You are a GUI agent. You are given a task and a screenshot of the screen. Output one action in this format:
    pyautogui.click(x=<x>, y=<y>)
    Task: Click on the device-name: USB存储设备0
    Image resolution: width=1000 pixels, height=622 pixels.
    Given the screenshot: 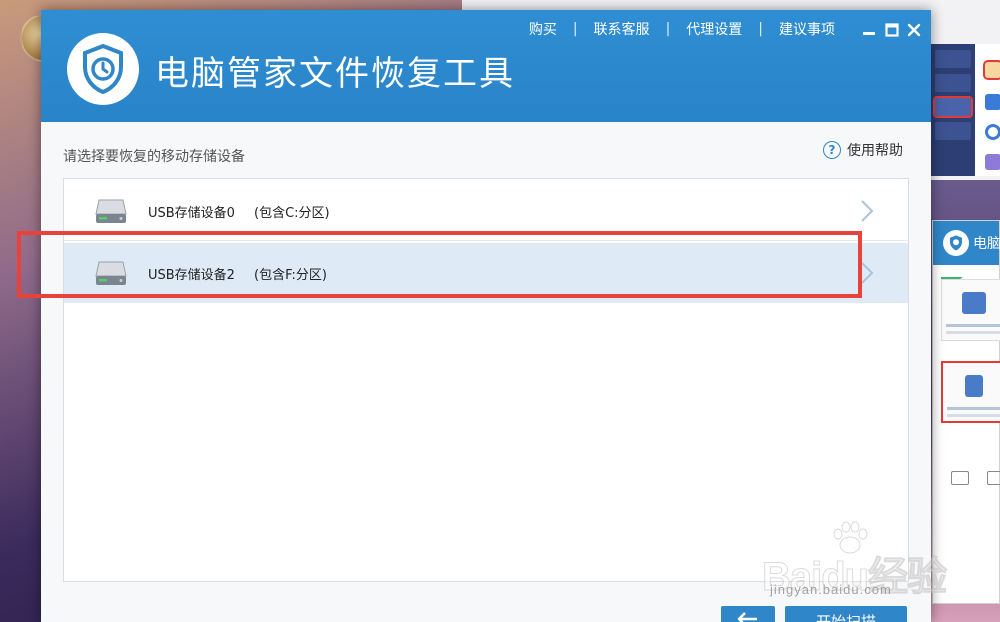 What is the action you would take?
    pyautogui.click(x=191, y=213)
    